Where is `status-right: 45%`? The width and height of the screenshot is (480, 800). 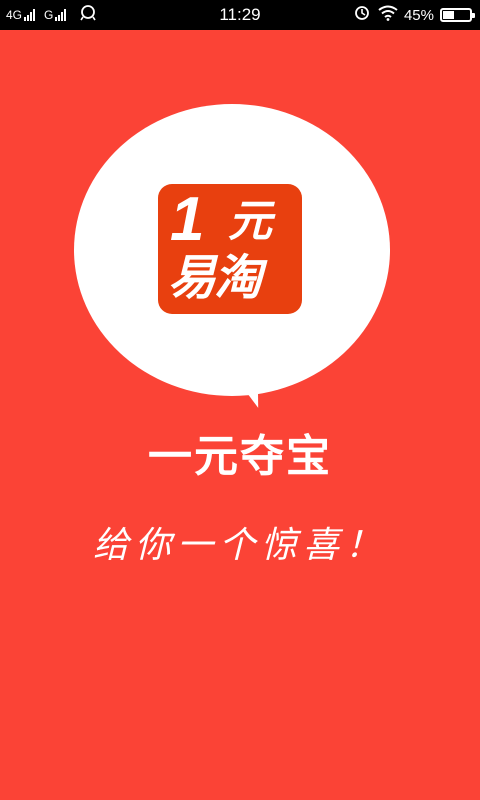
status-right: 45% is located at coordinates (414, 15).